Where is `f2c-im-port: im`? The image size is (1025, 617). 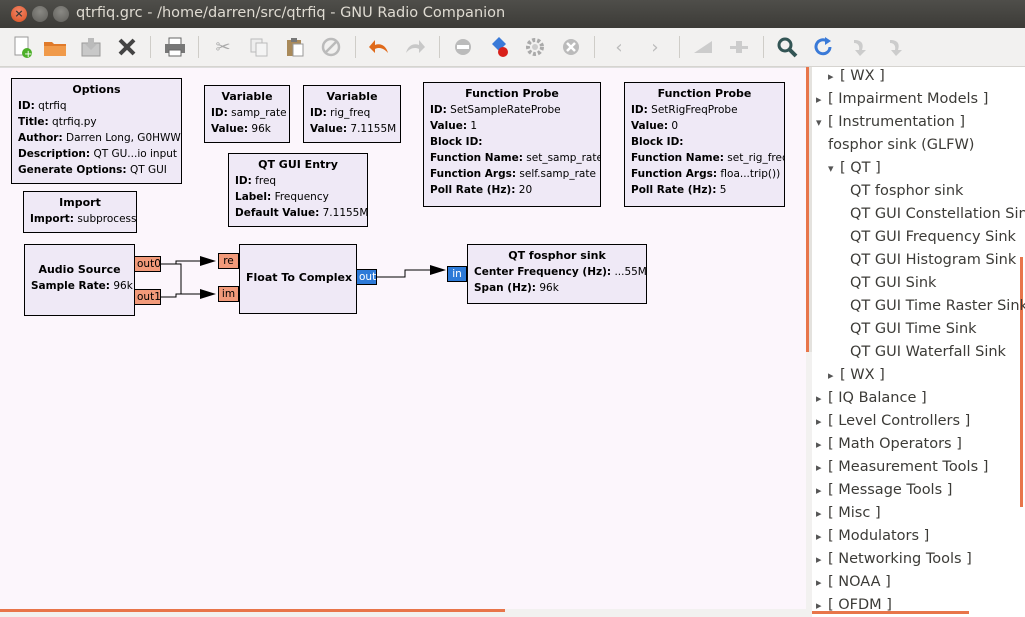
f2c-im-port: im is located at coordinates (228, 294).